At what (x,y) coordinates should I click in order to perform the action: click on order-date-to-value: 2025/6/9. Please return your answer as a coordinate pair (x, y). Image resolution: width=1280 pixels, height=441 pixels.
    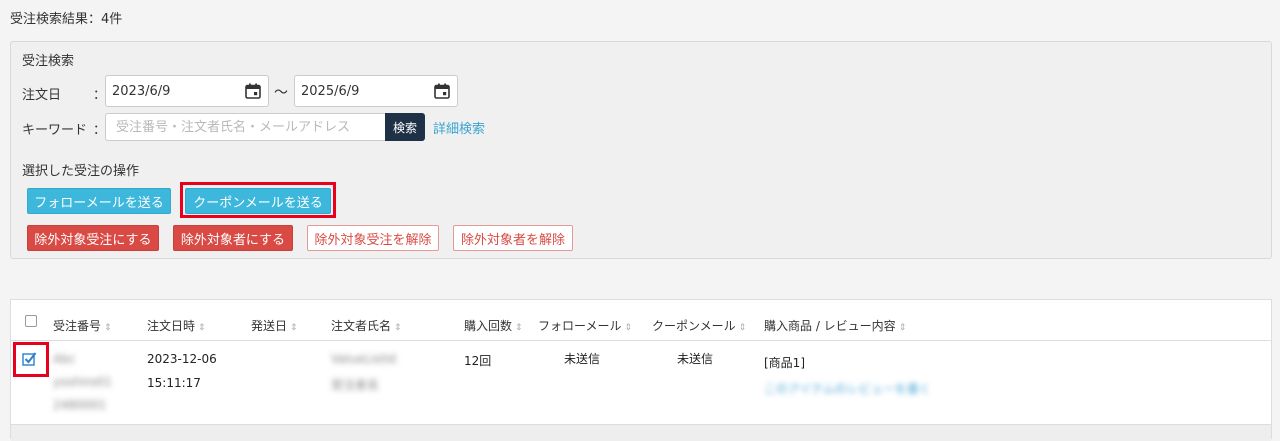
    Looking at the image, I should click on (330, 91).